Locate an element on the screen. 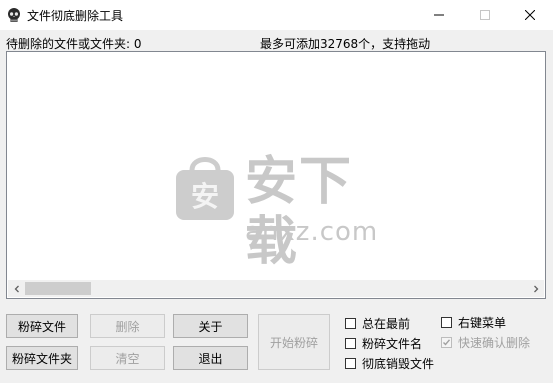 The height and width of the screenshot is (383, 553). checkmark-icon is located at coordinates (447, 342).